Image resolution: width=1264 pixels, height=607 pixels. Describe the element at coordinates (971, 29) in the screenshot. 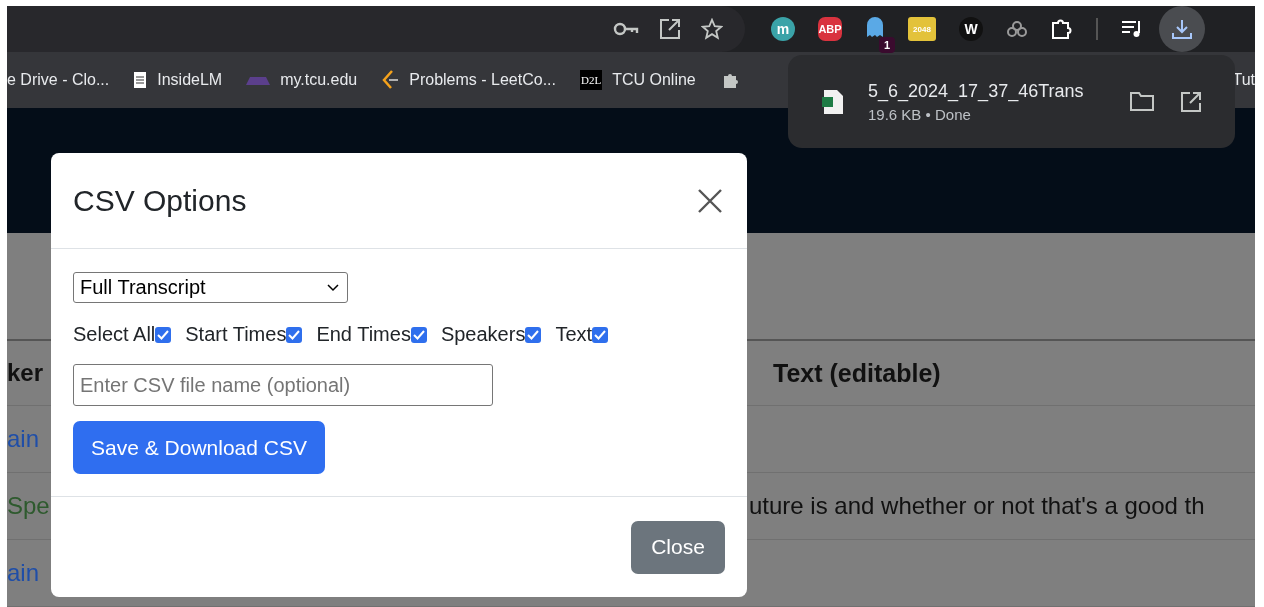

I see `extension-icon: W` at that location.